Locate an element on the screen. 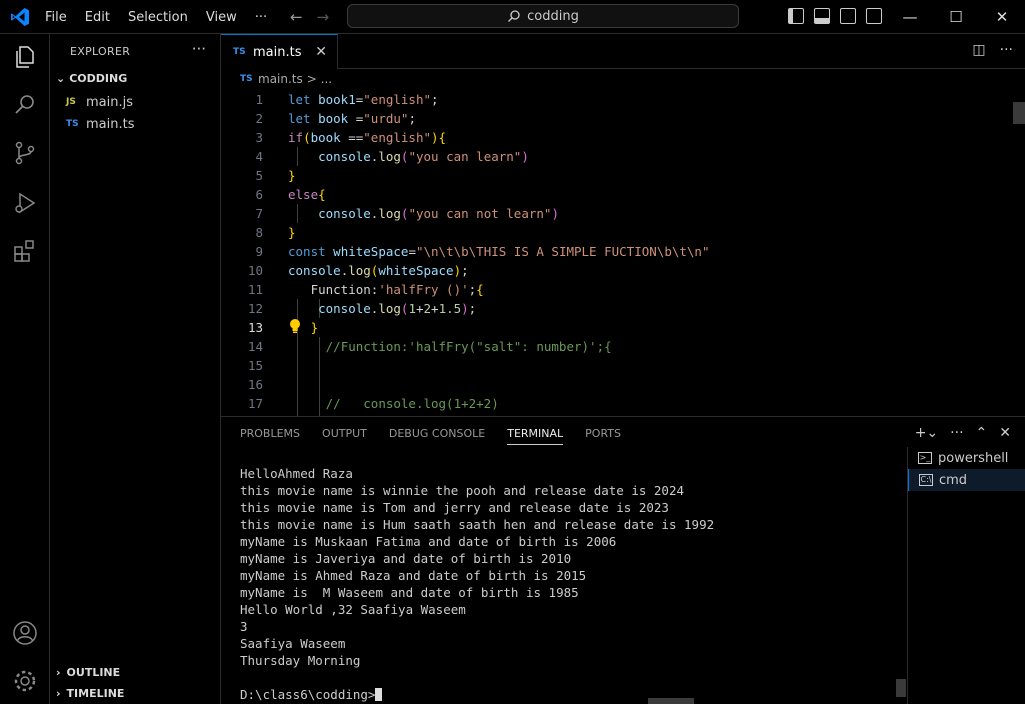  outline-label: OUTLINE is located at coordinates (93, 672).